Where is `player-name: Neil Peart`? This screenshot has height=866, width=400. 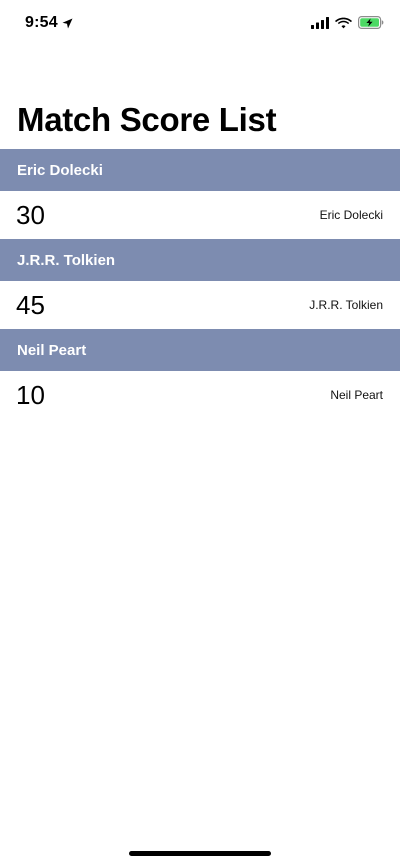 player-name: Neil Peart is located at coordinates (356, 395).